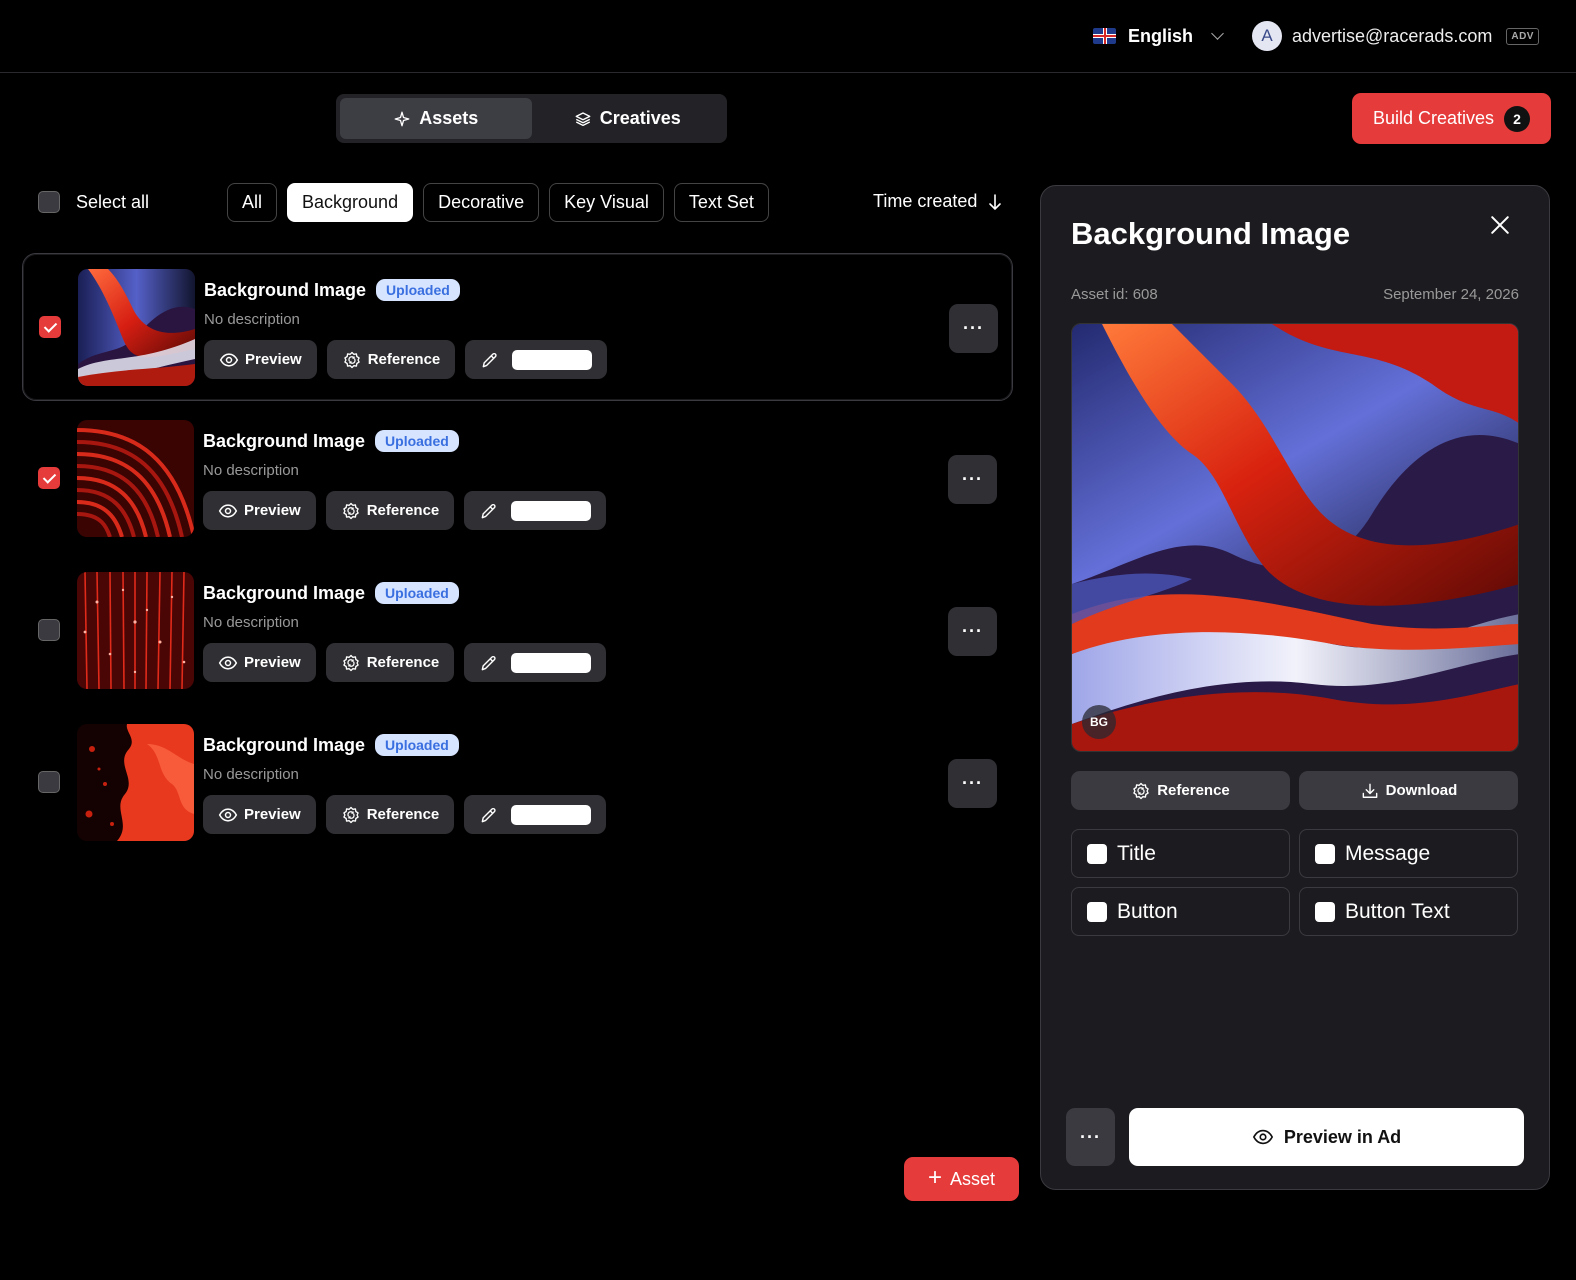  What do you see at coordinates (417, 593) in the screenshot?
I see `status-badge: Uploaded` at bounding box center [417, 593].